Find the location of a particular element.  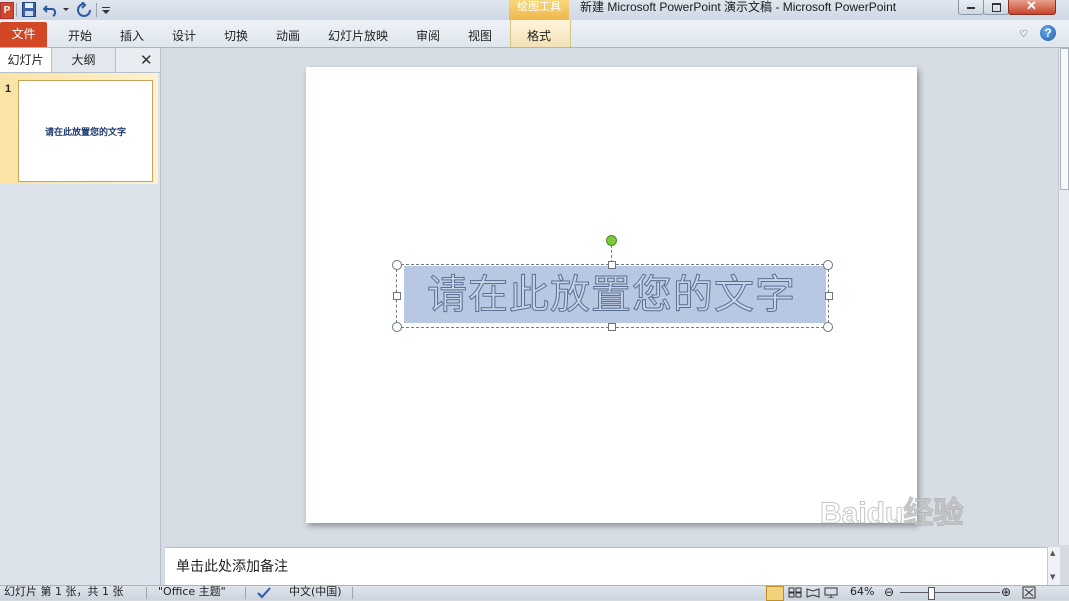

language-status: 中文(中国) is located at coordinates (315, 592).